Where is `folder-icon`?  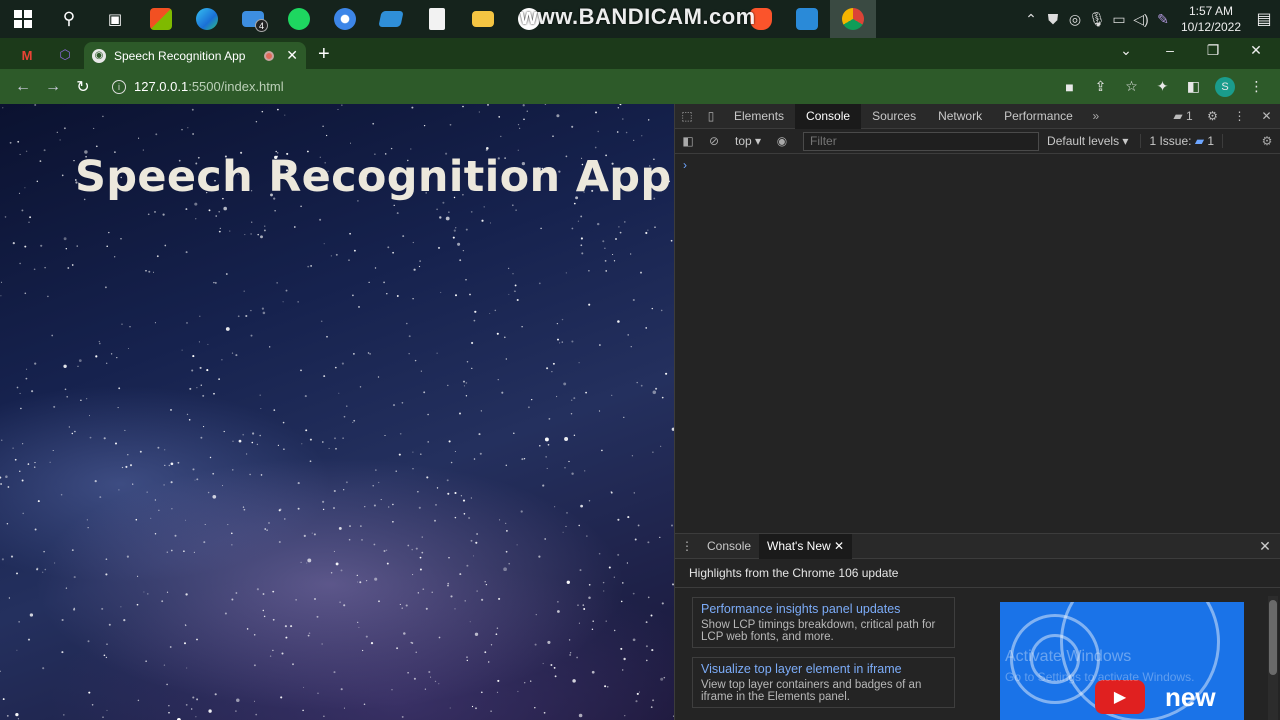 folder-icon is located at coordinates (483, 19).